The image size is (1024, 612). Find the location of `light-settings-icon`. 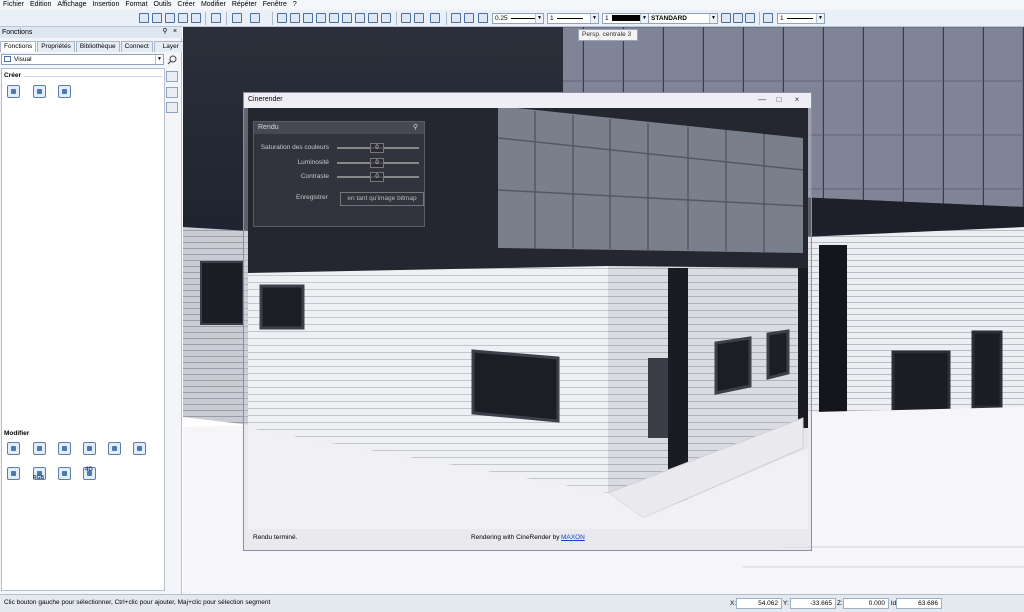

light-settings-icon is located at coordinates (13, 448).